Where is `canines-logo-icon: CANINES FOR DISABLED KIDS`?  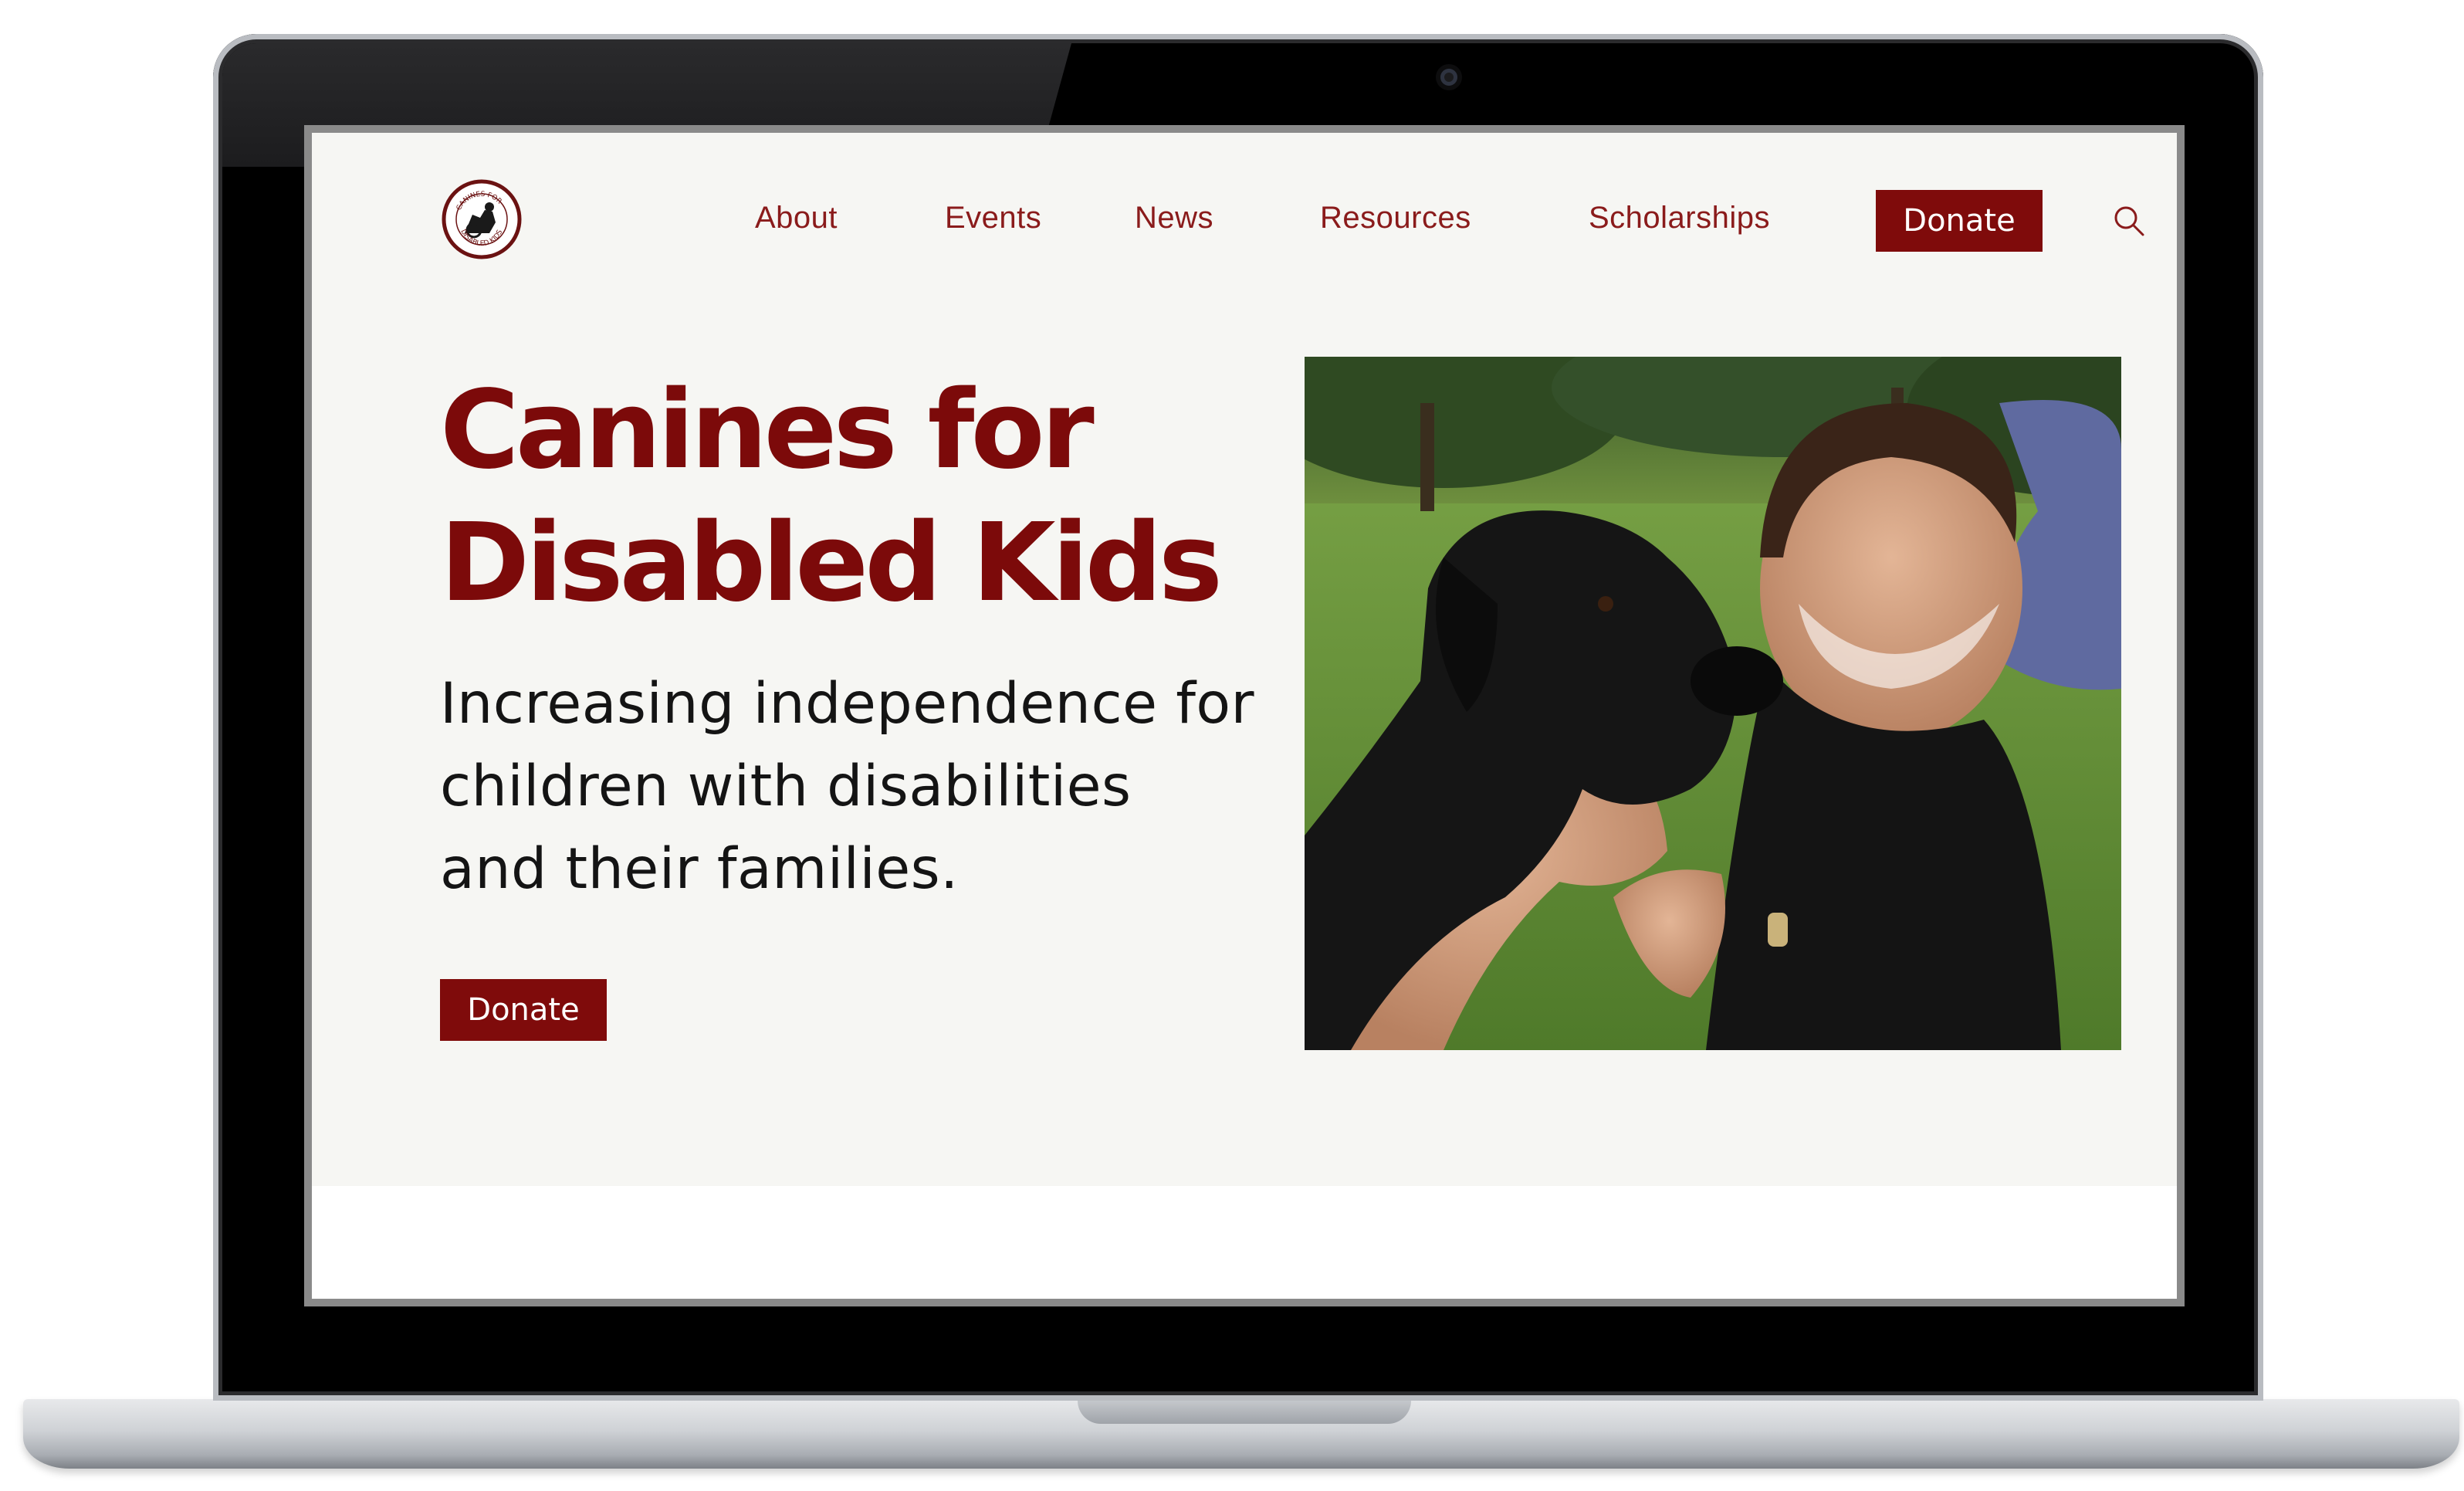 canines-logo-icon: CANINES FOR DISABLED KIDS is located at coordinates (482, 219).